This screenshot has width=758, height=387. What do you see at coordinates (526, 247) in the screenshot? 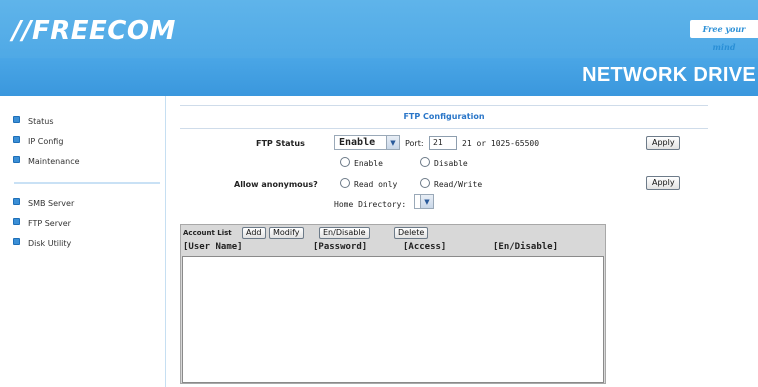
I see `column-header-en-disable: [En/Disable]` at bounding box center [526, 247].